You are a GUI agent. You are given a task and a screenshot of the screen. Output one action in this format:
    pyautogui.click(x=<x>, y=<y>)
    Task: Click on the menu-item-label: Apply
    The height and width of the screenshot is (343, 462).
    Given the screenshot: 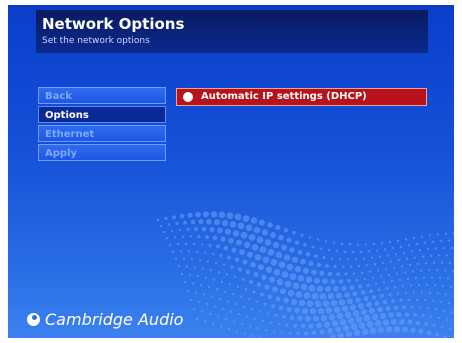 What is the action you would take?
    pyautogui.click(x=61, y=153)
    